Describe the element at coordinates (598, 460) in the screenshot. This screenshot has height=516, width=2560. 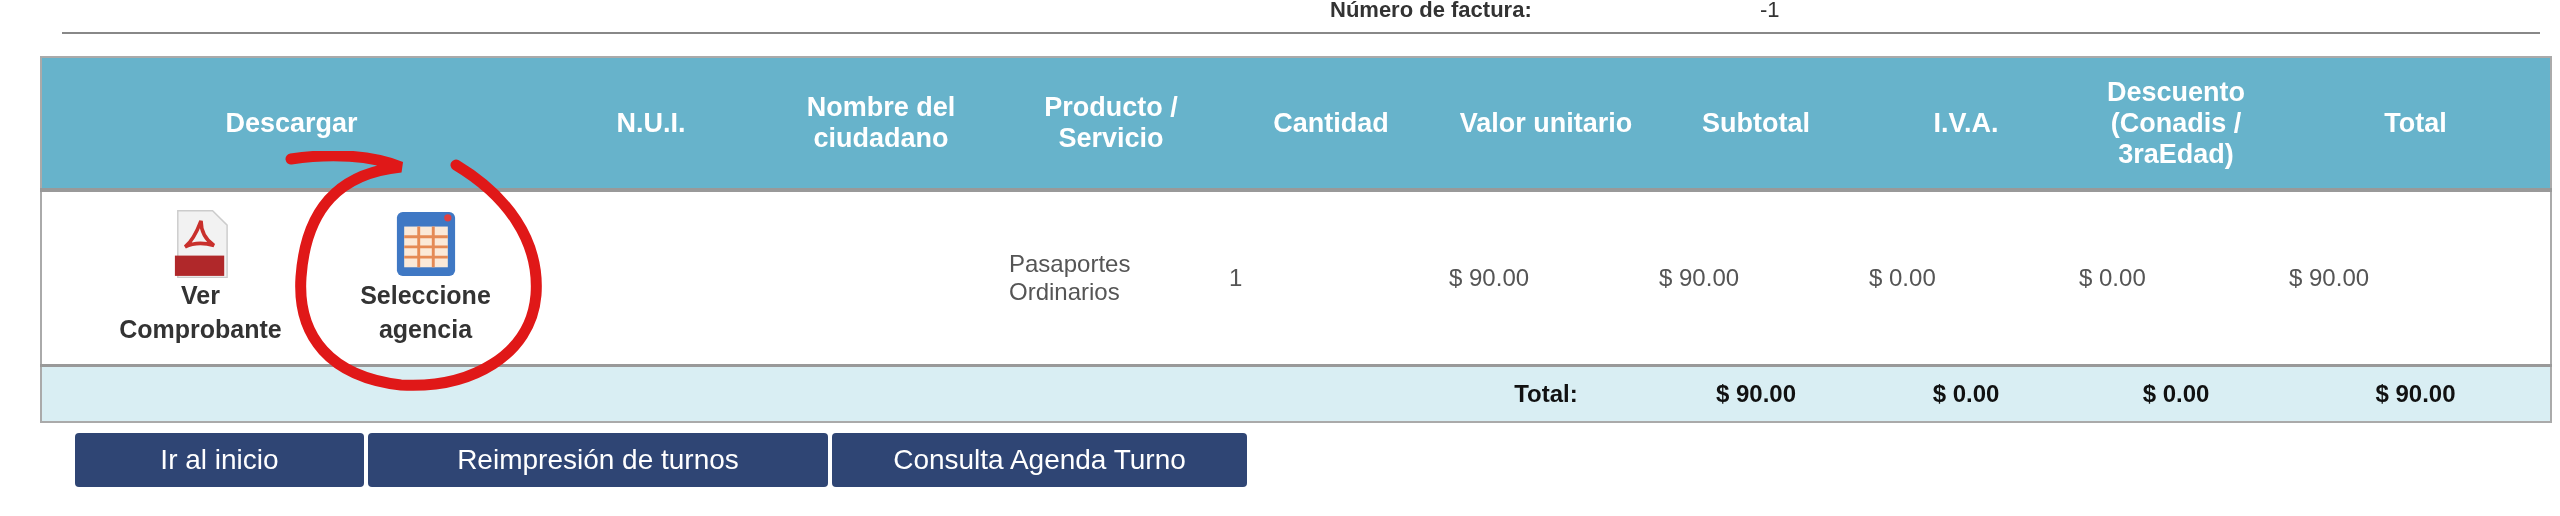
I see `nav-button: Reimpresión de turnos` at that location.